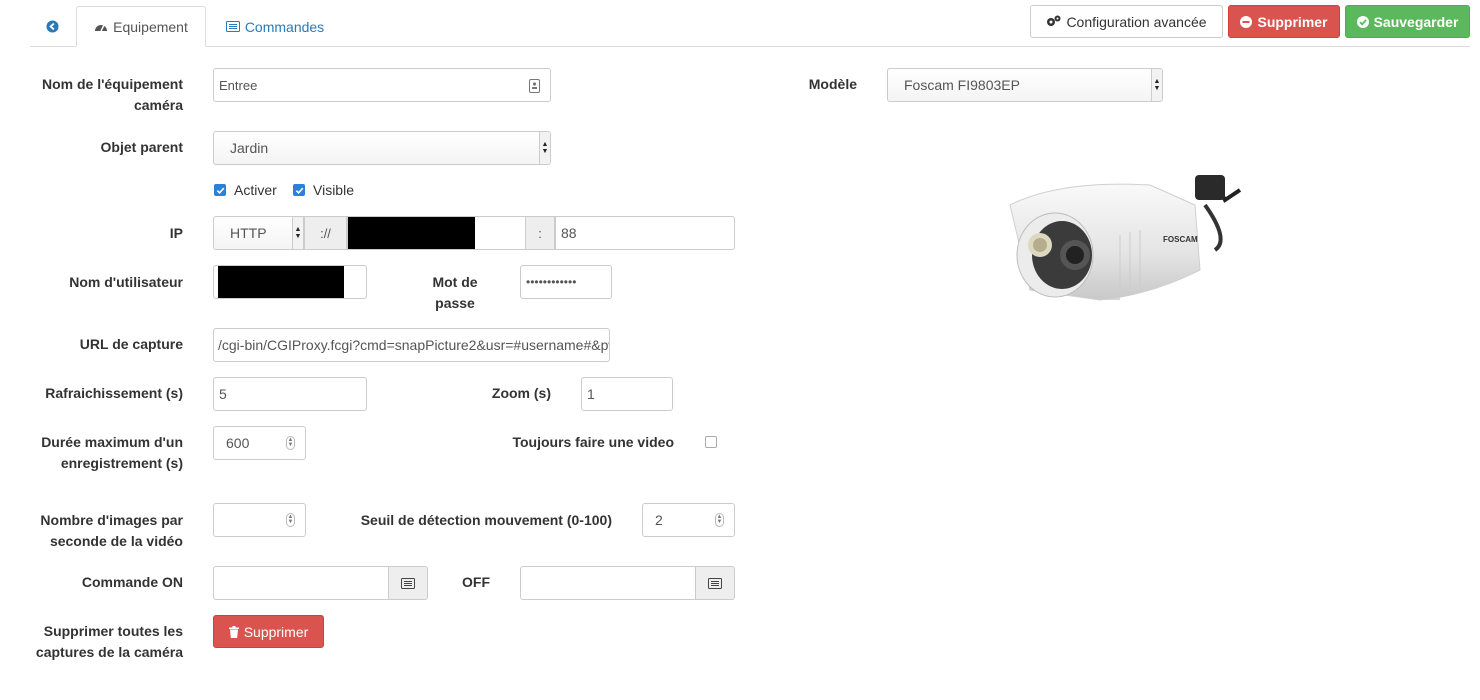 This screenshot has height=700, width=1480. I want to click on delete-captures-button-label: Supprimer, so click(276, 631).